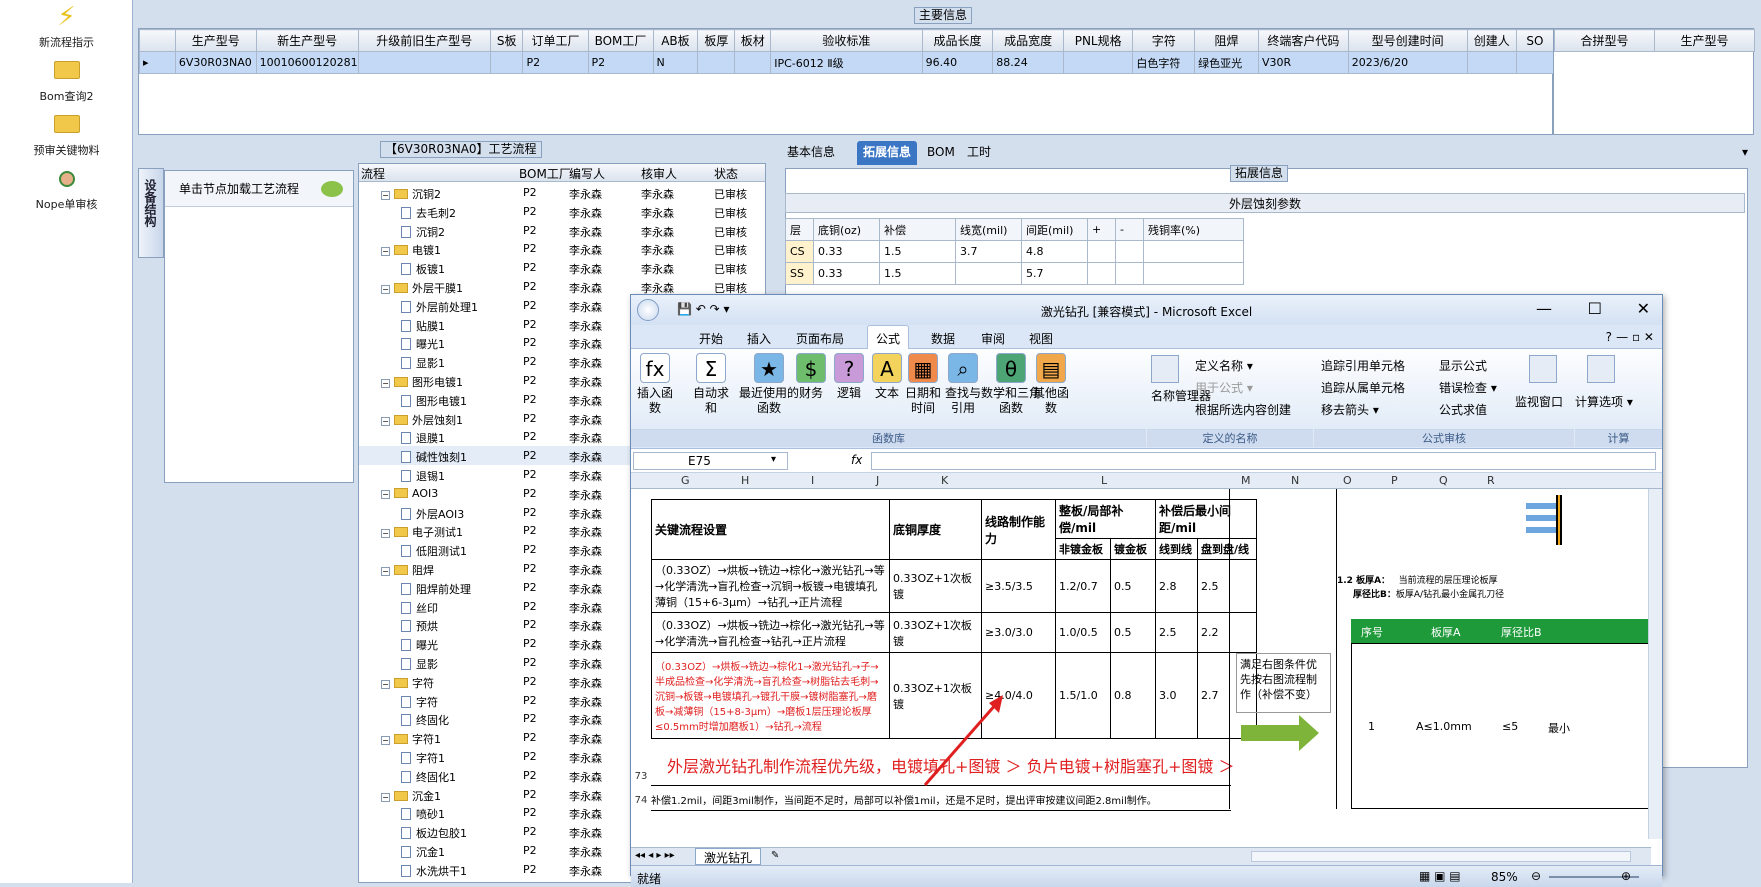  Describe the element at coordinates (411, 739) in the screenshot. I see `tree-node: − 字符1` at that location.